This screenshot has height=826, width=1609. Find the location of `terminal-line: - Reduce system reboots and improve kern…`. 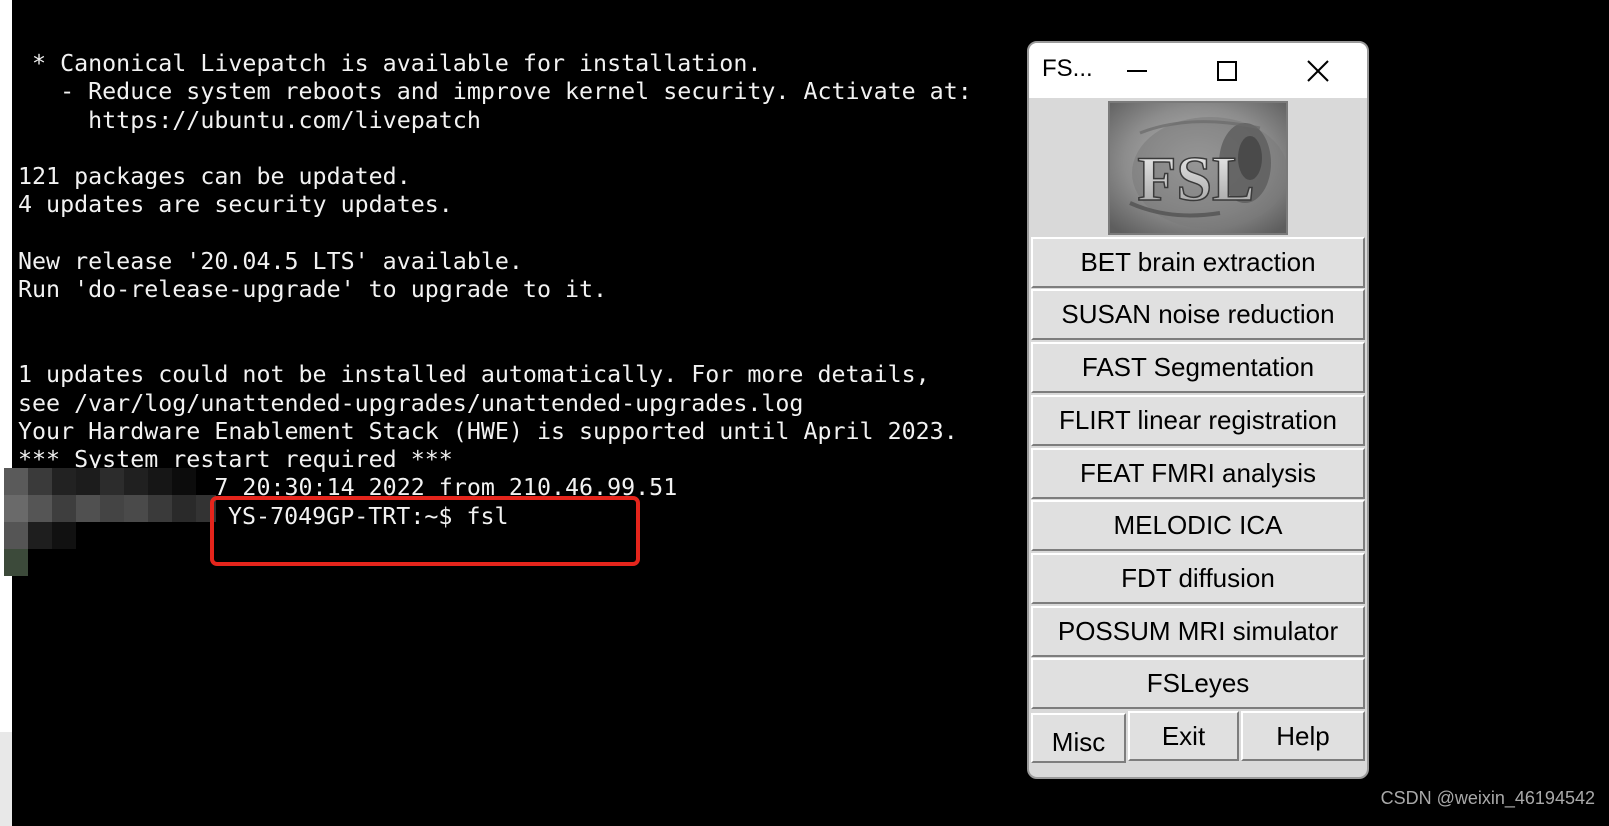

terminal-line: - Reduce system reboots and improve kern… is located at coordinates (495, 92).